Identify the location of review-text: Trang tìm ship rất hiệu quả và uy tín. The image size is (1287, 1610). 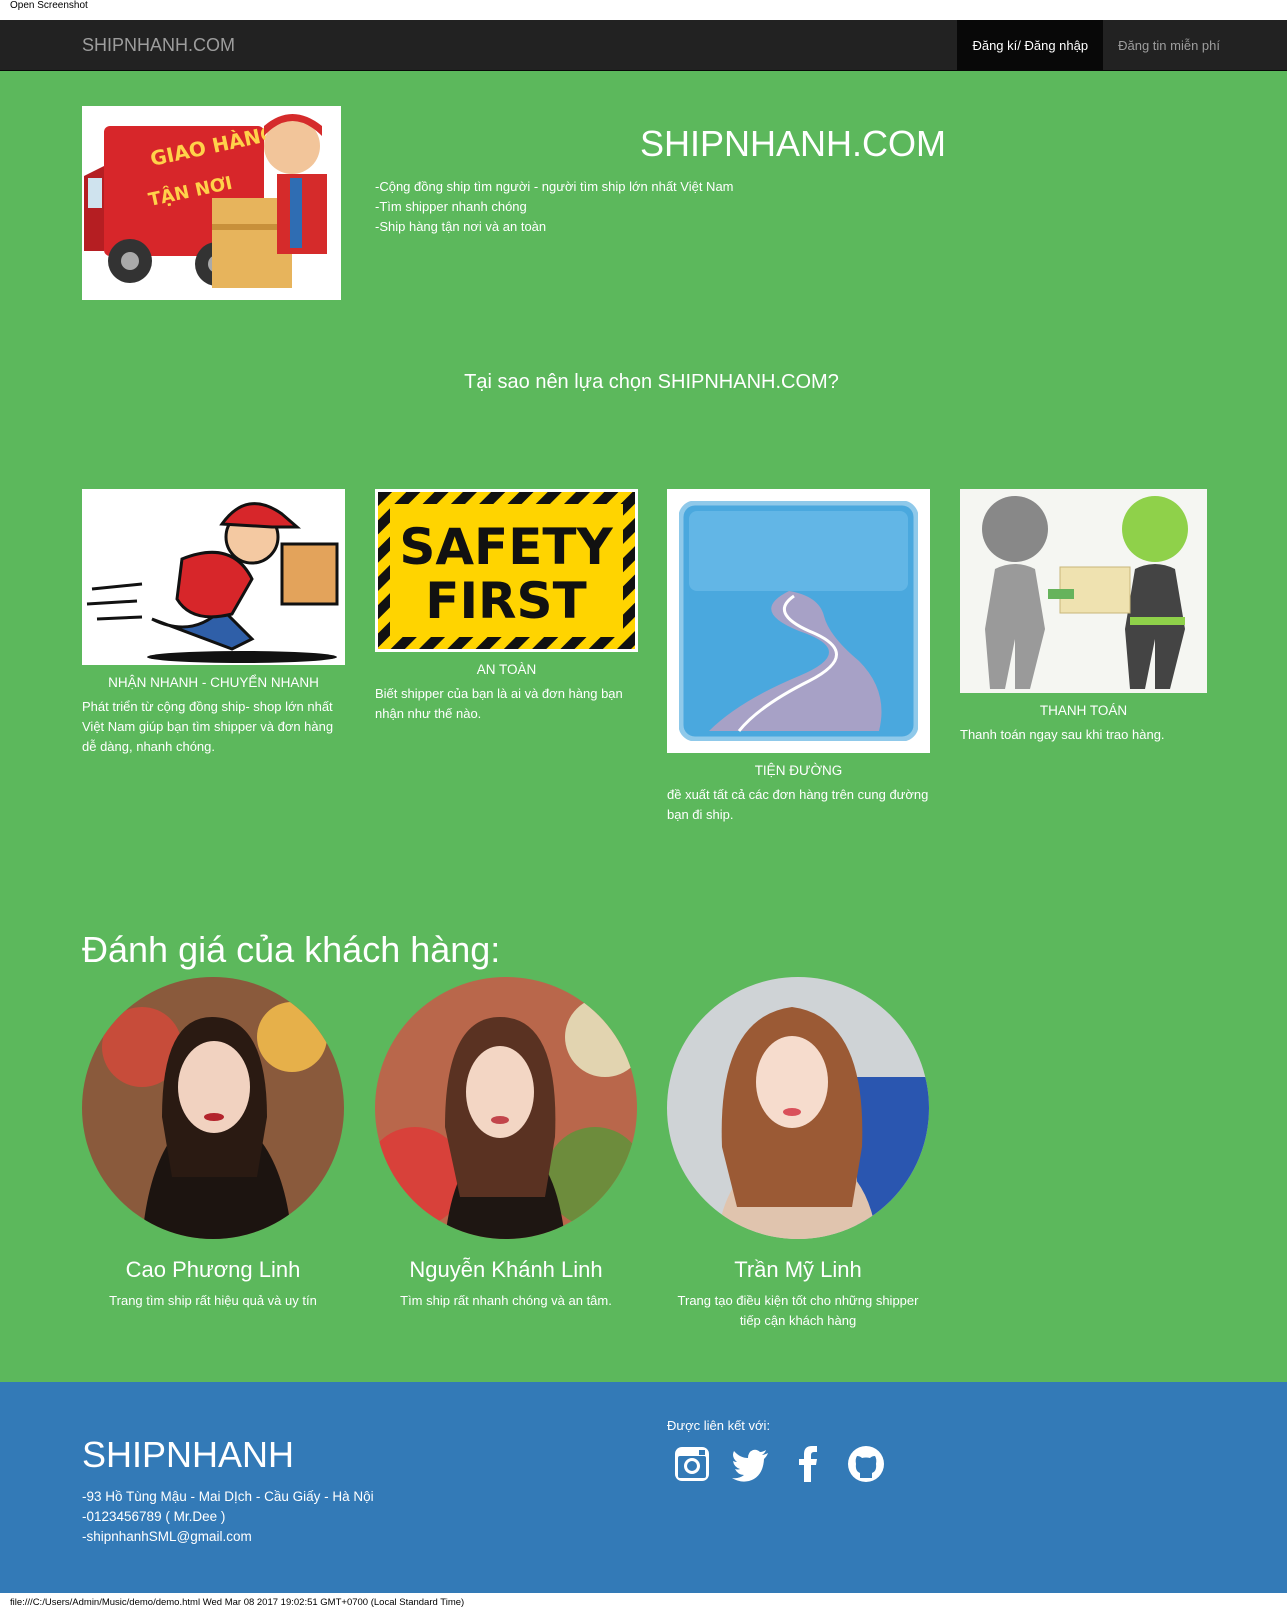
(213, 1300).